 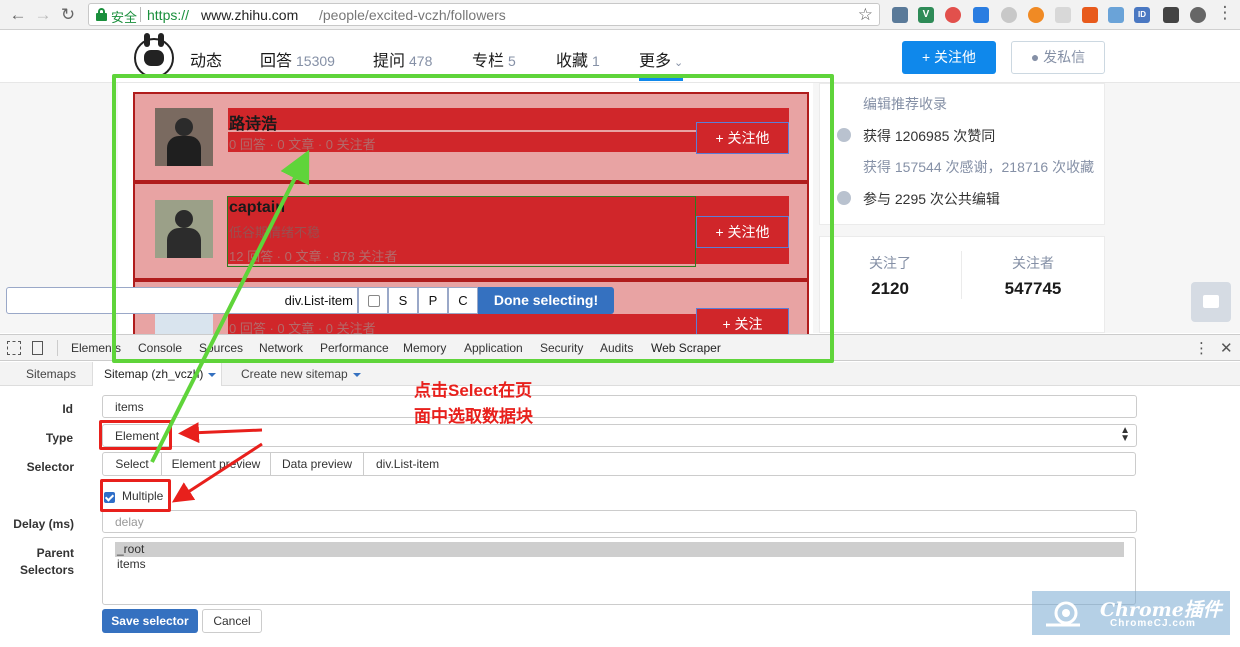 What do you see at coordinates (1142, 15) in the screenshot?
I see `extension-id-icon: ID` at bounding box center [1142, 15].